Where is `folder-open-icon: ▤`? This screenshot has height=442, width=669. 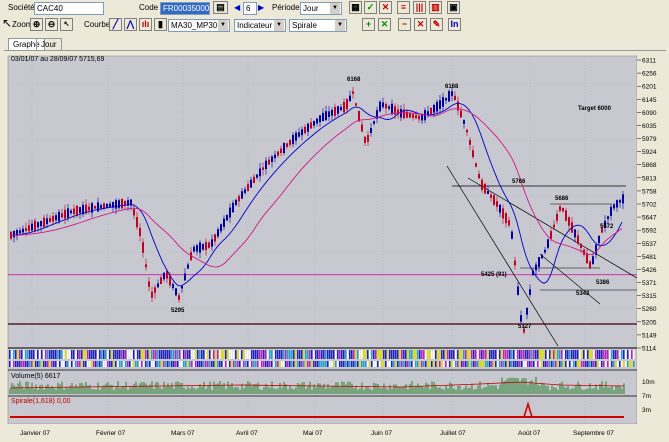 folder-open-icon: ▤ is located at coordinates (220, 7).